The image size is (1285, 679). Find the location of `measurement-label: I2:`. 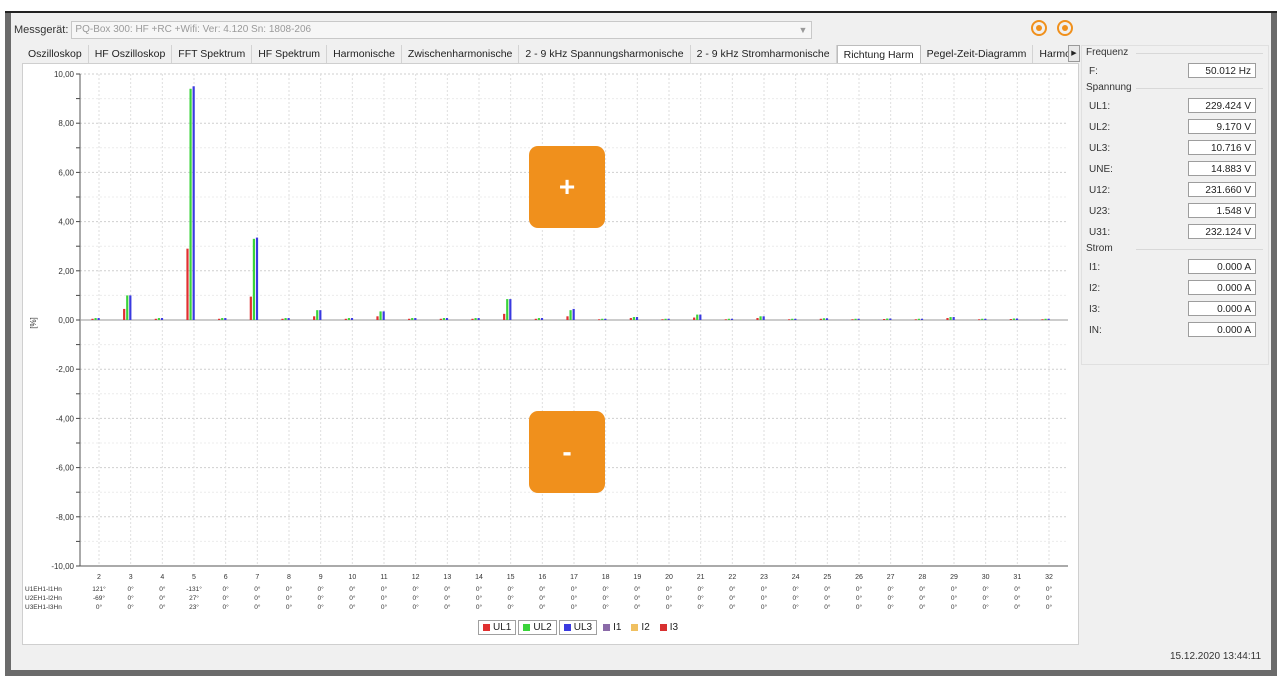

measurement-label: I2: is located at coordinates (1095, 288).